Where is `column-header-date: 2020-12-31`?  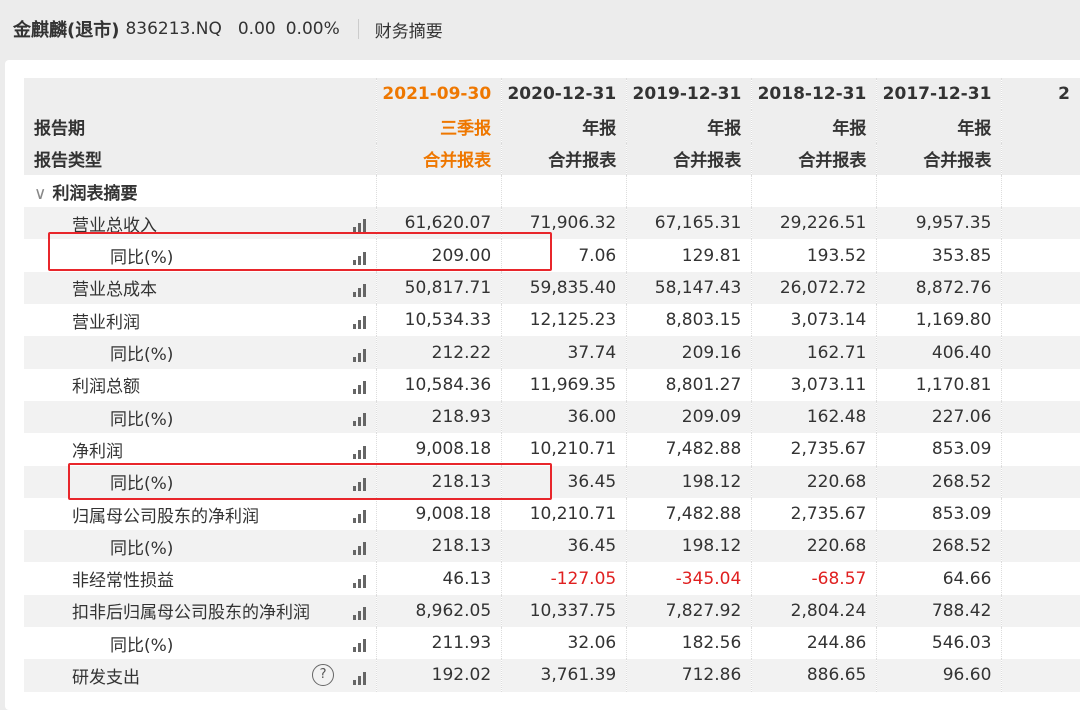
column-header-date: 2020-12-31 is located at coordinates (564, 94).